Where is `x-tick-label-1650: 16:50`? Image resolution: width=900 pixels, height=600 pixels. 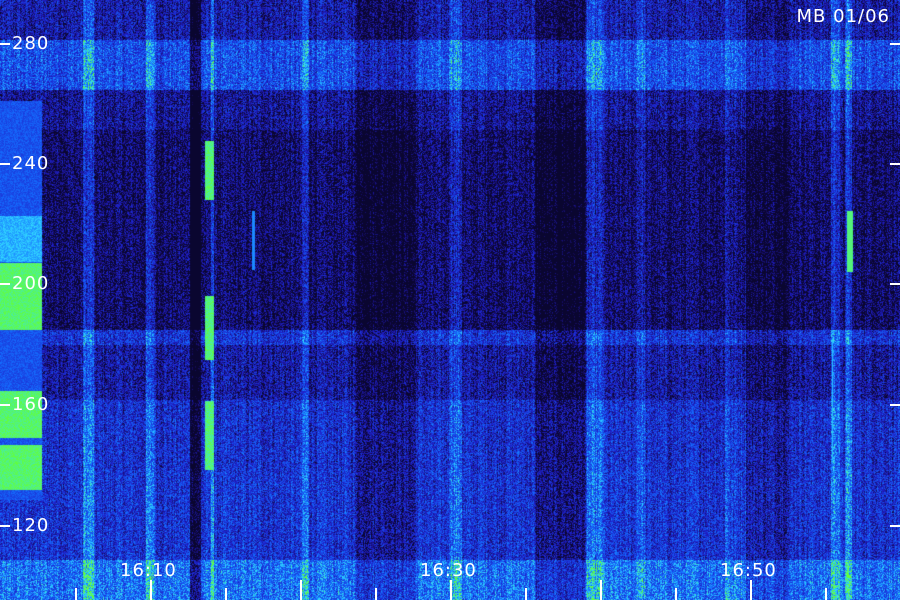
x-tick-label-1650: 16:50 is located at coordinates (748, 570).